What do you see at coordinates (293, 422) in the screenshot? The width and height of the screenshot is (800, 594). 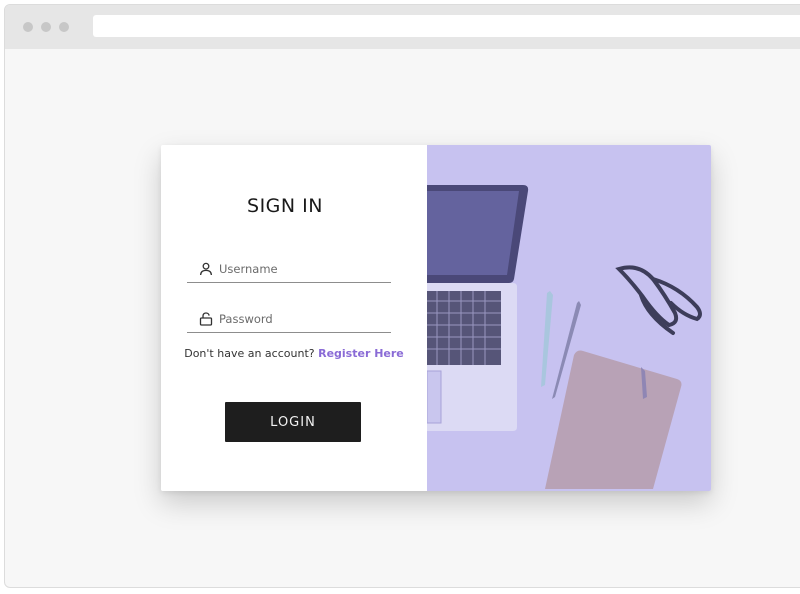 I see `login-button: LOGIN` at bounding box center [293, 422].